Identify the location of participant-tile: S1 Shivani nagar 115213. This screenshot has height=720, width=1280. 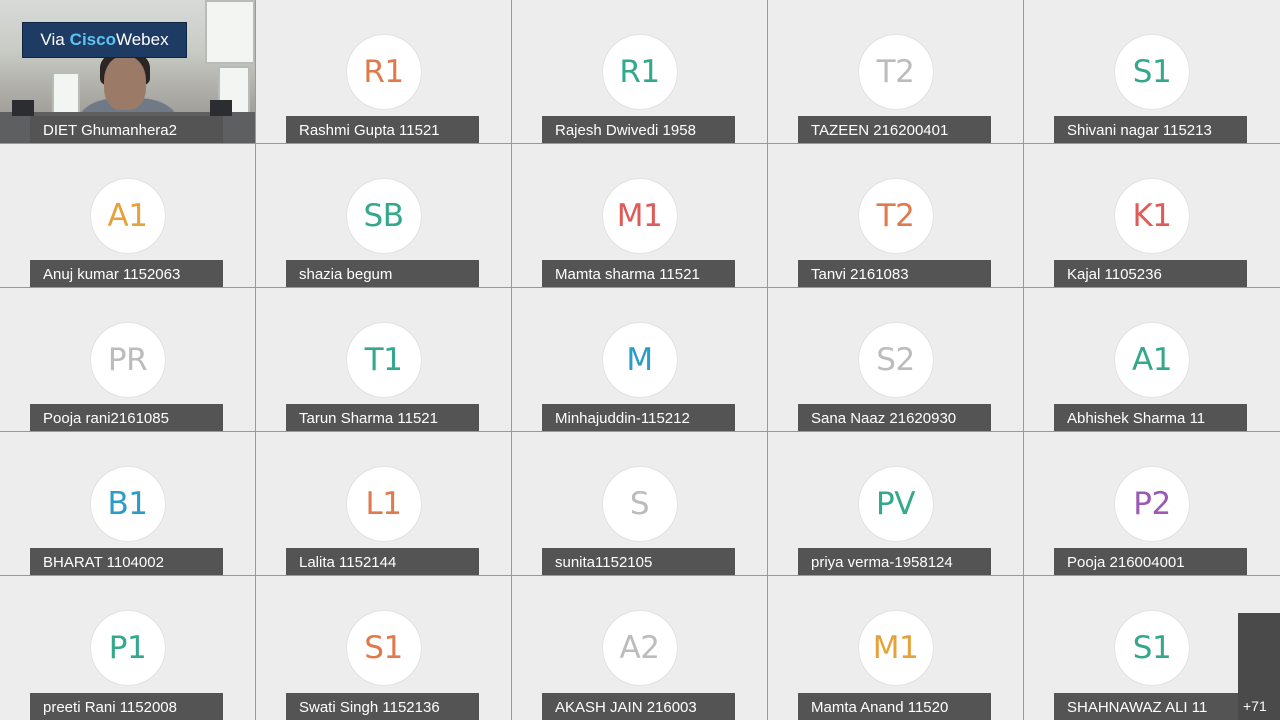
(1152, 71).